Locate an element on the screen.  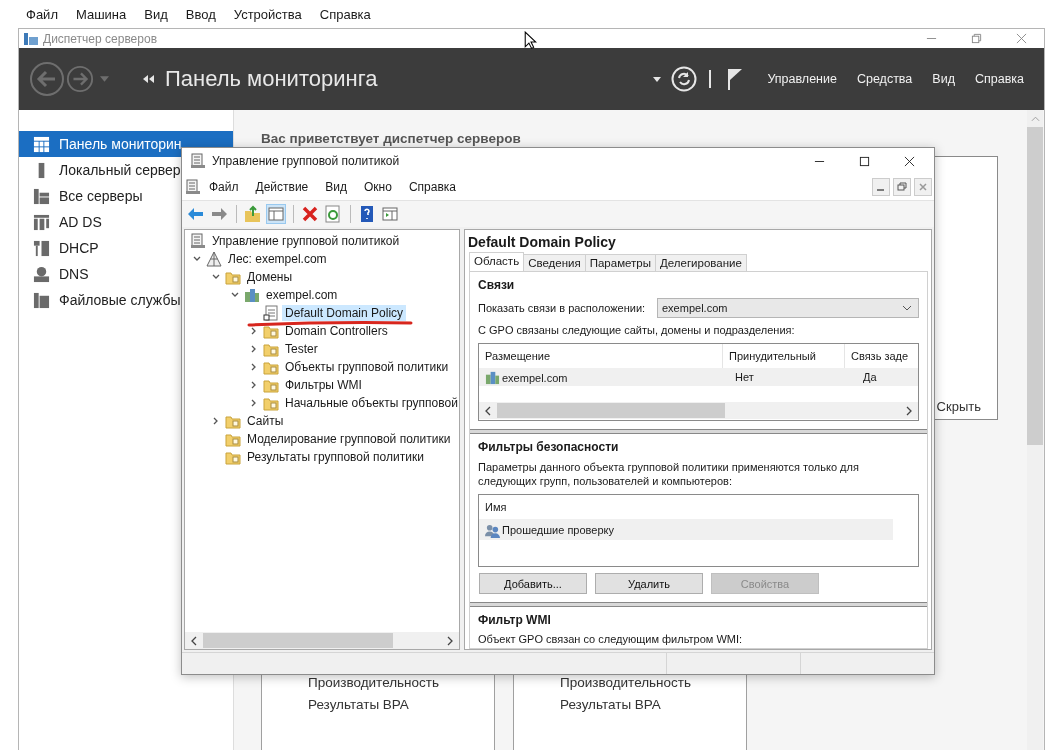
tree-item: Лес: exempel.com is located at coordinates (277, 259).